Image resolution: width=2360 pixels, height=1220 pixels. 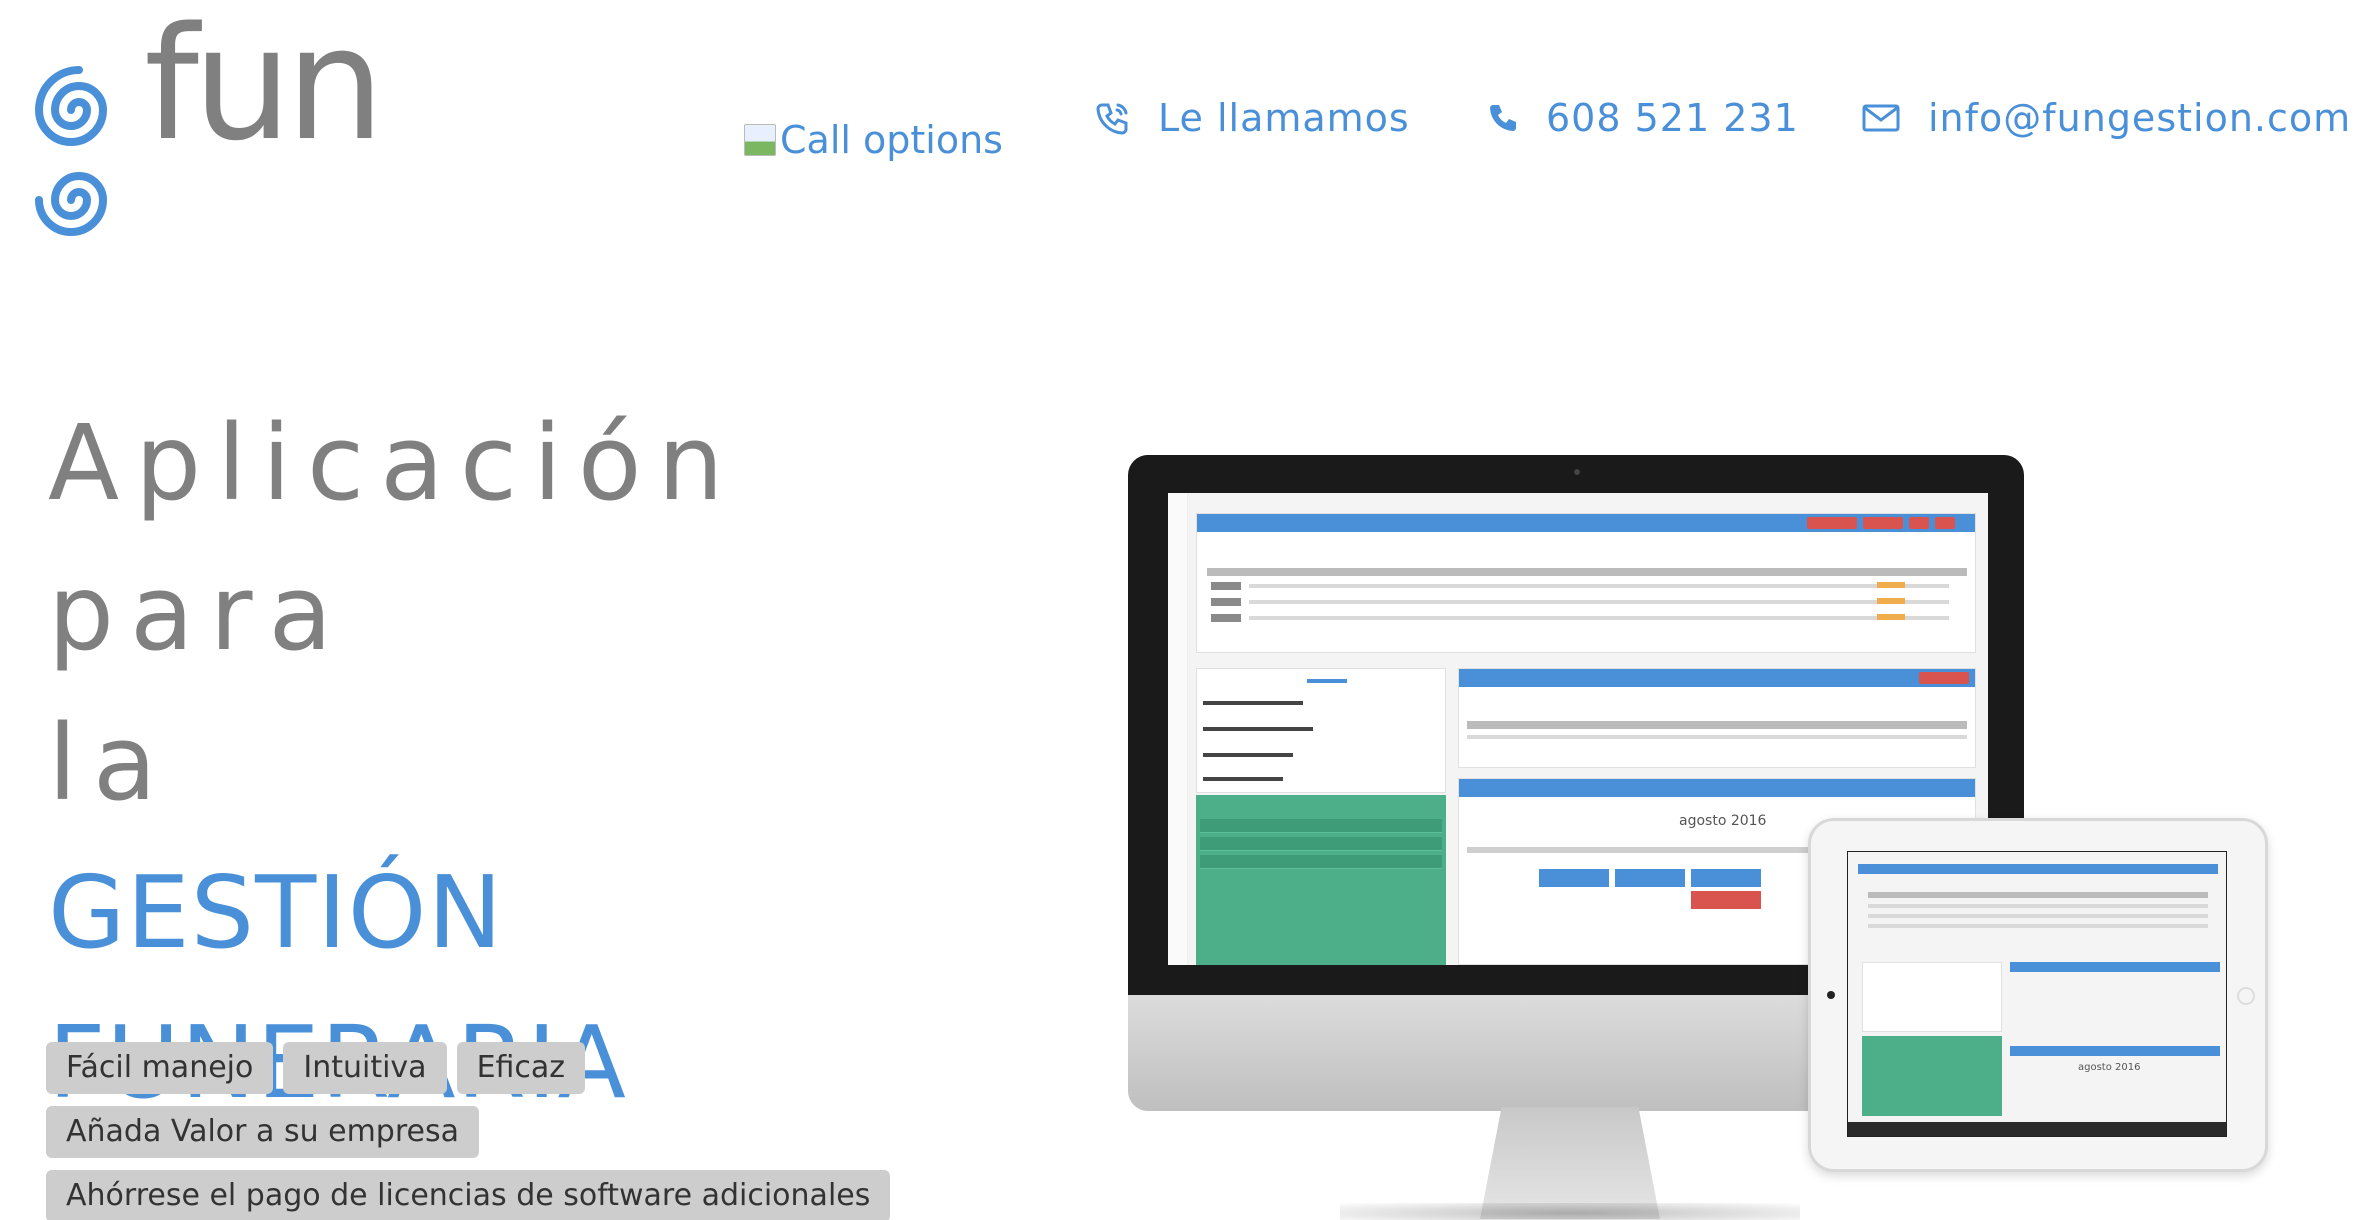 I want to click on phone-number: 608 521 231, so click(x=1672, y=118).